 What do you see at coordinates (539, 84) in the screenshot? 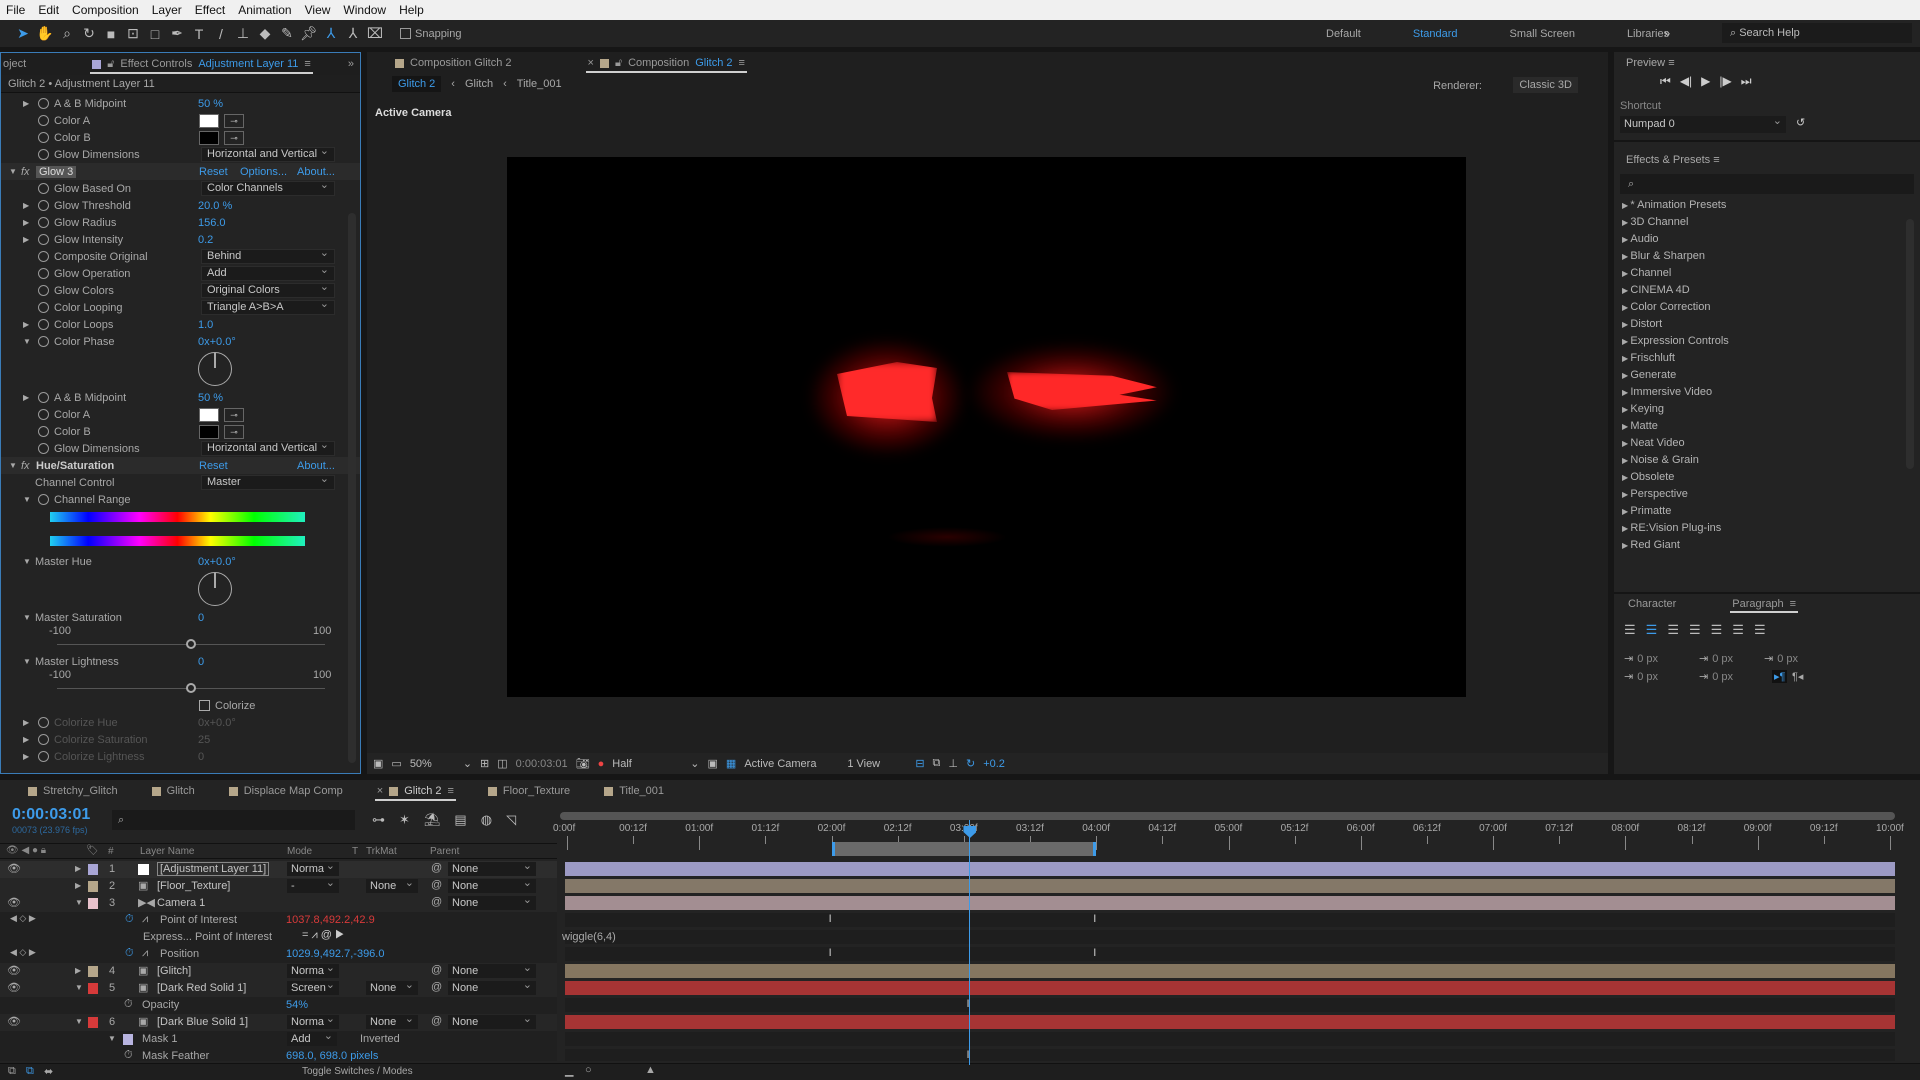
I see `breadcrumb-title-001: Title_001` at bounding box center [539, 84].